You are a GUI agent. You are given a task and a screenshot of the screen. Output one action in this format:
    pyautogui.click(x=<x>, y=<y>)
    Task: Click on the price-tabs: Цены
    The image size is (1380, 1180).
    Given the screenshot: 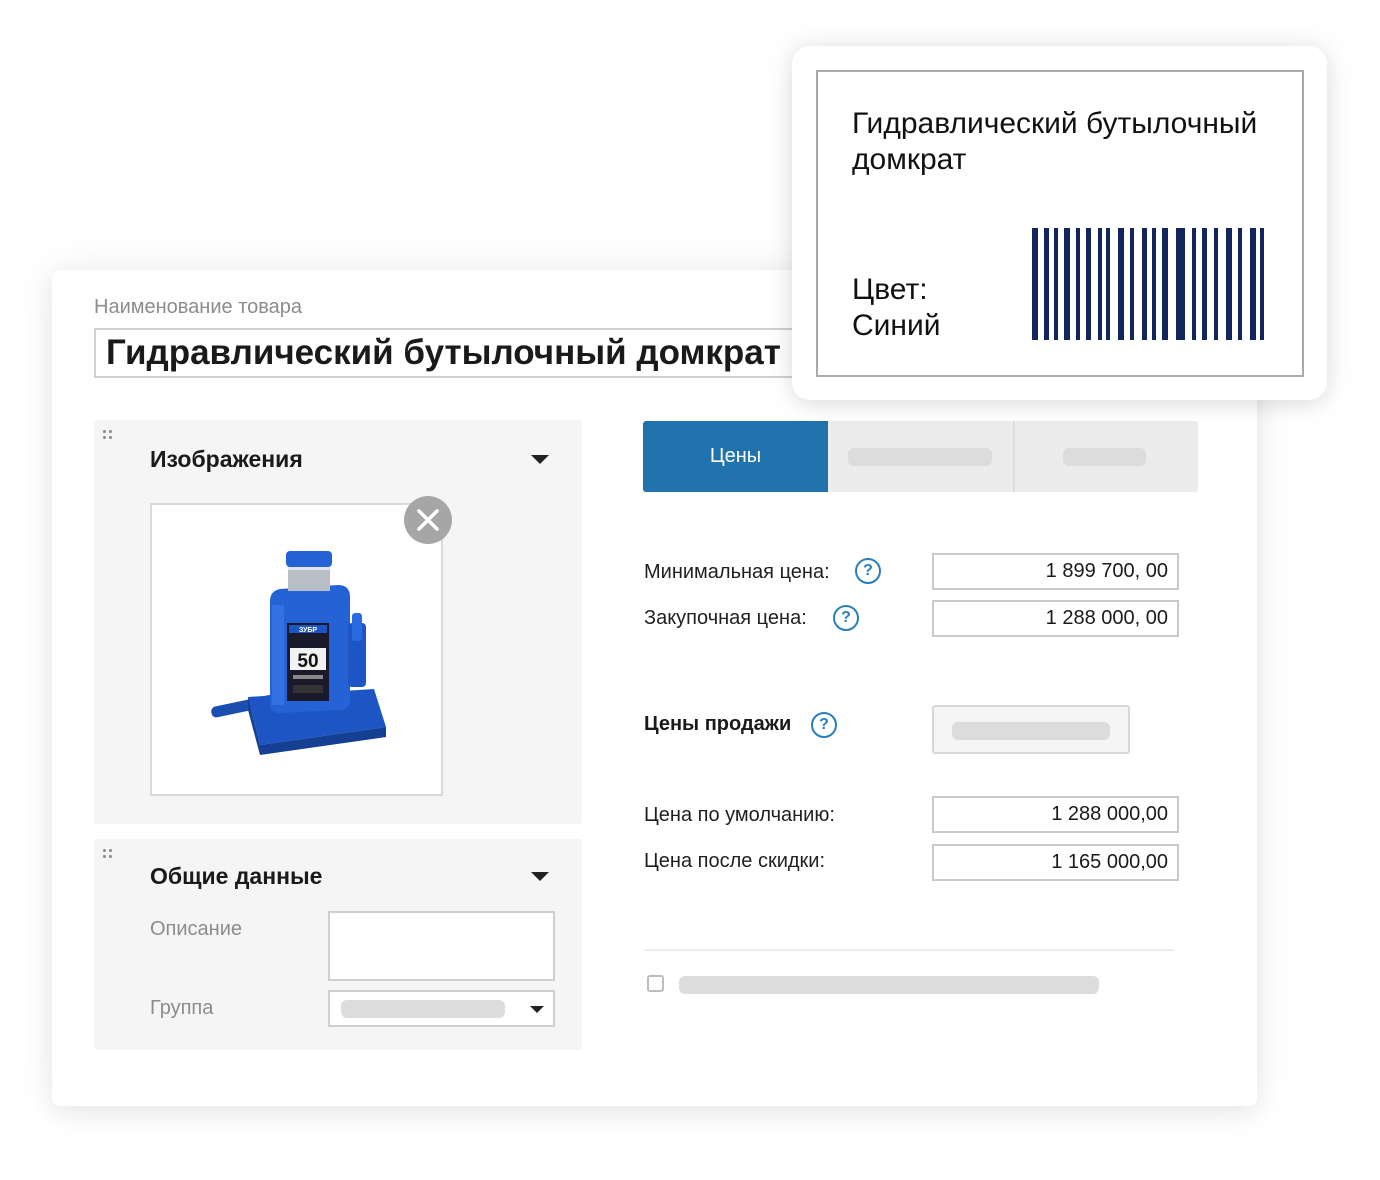 What is the action you would take?
    pyautogui.click(x=920, y=456)
    